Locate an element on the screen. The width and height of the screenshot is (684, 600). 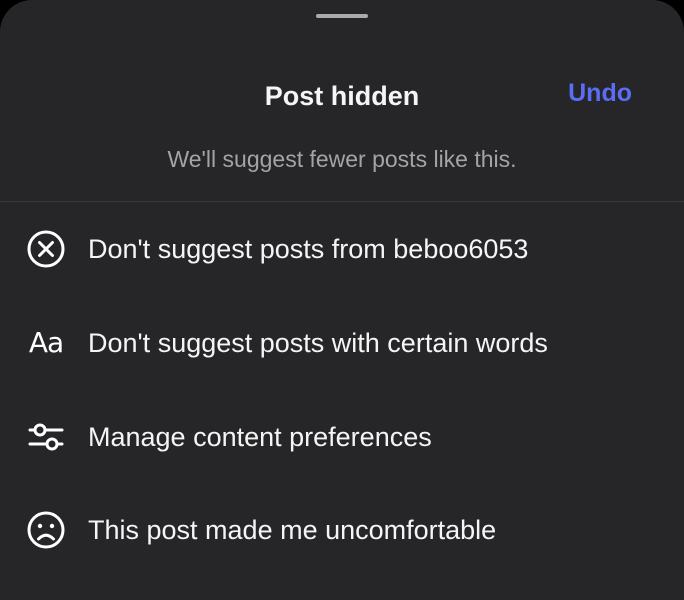
undo-button: Undo is located at coordinates (600, 93).